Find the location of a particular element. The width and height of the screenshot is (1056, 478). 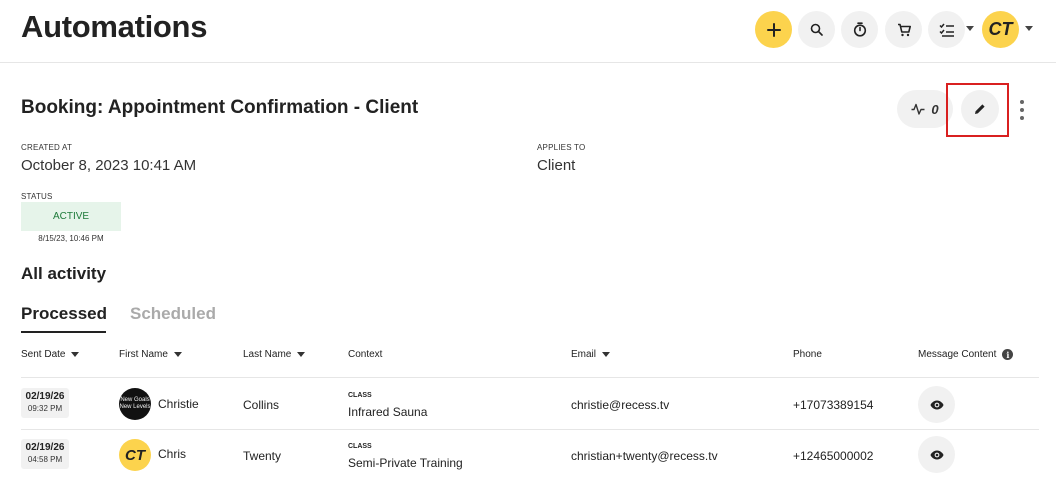

tasks-dropdown-caret-icon is located at coordinates (970, 28).